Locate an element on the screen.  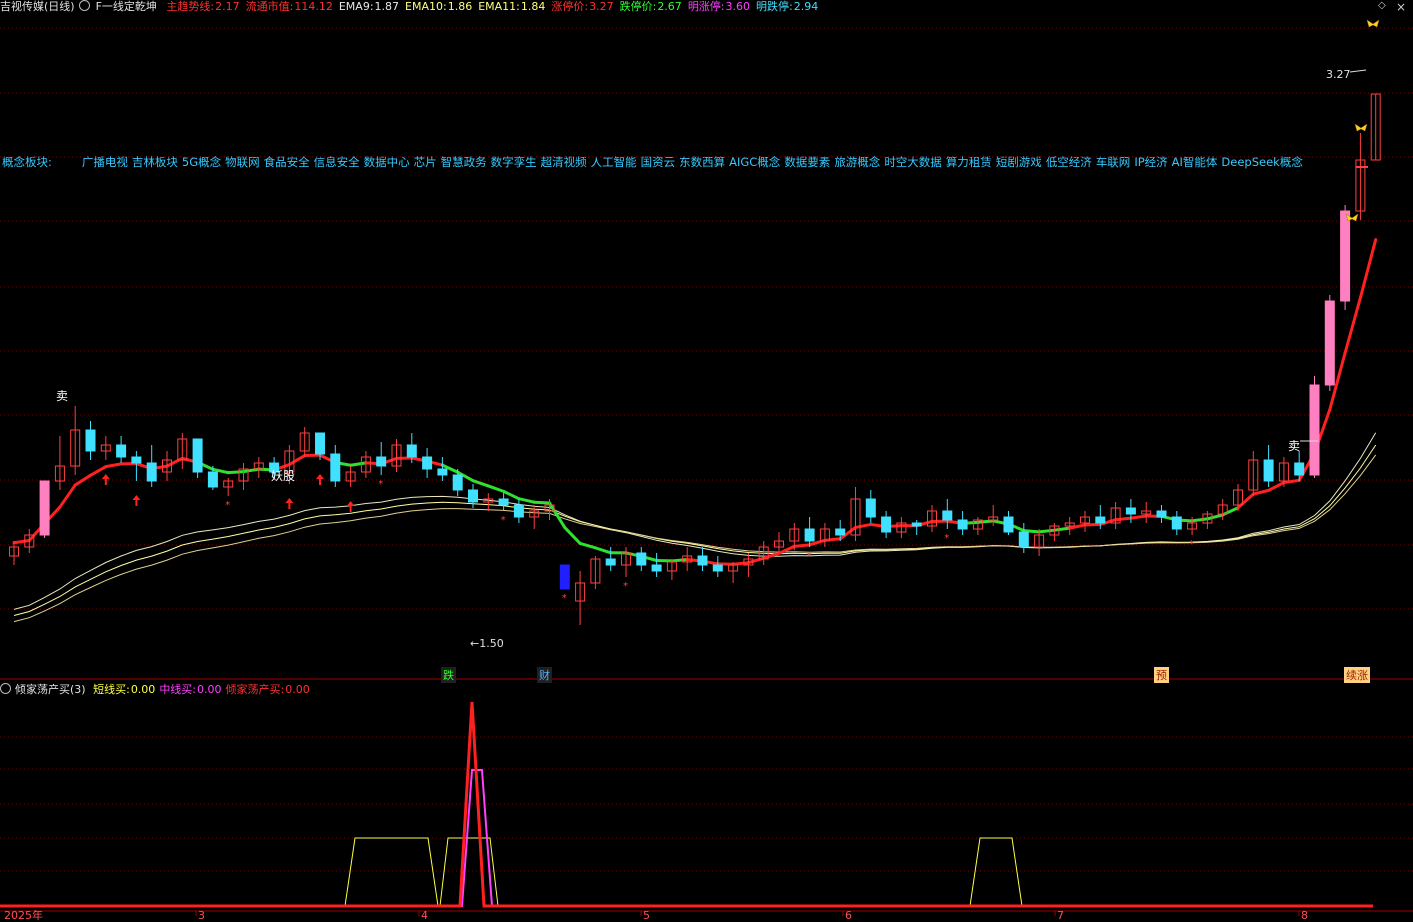
high-price-label: 3.27 is located at coordinates (1338, 74).